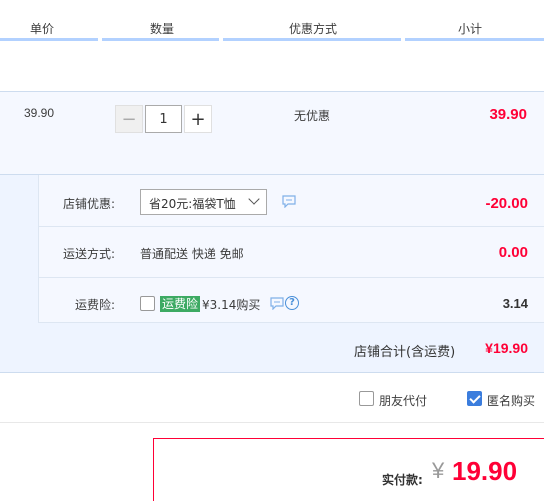 This screenshot has width=544, height=501. Describe the element at coordinates (88, 254) in the screenshot. I see `shipping-label: 运送方式:` at that location.